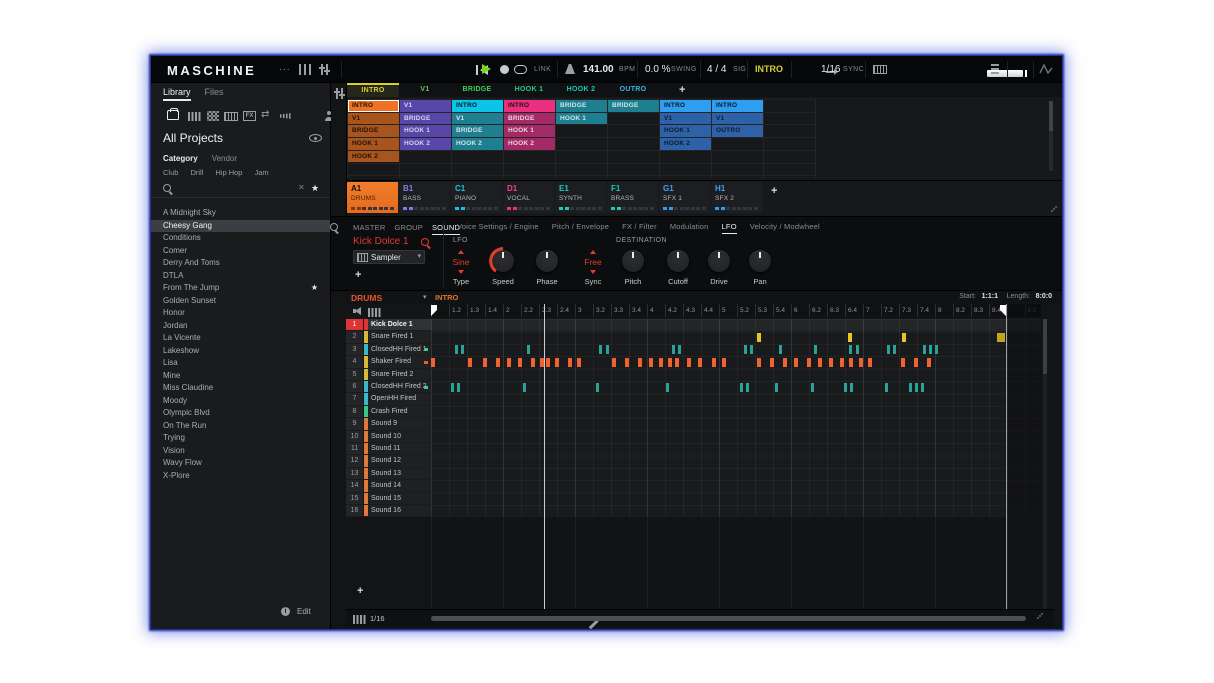 The width and height of the screenshot is (1214, 683). What do you see at coordinates (685, 106) in the screenshot?
I see `pattern-cell-g1-intro: INTRO` at bounding box center [685, 106].